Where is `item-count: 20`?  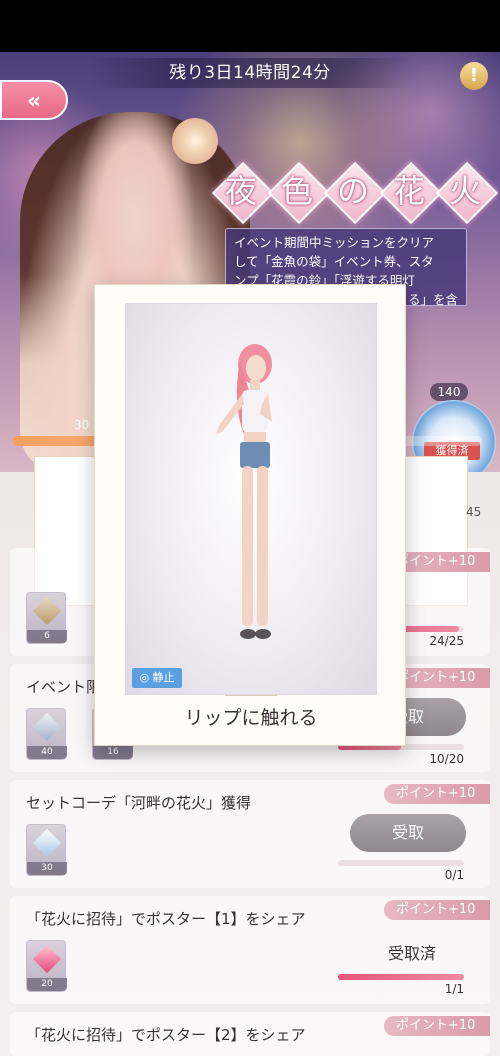 item-count: 20 is located at coordinates (47, 984).